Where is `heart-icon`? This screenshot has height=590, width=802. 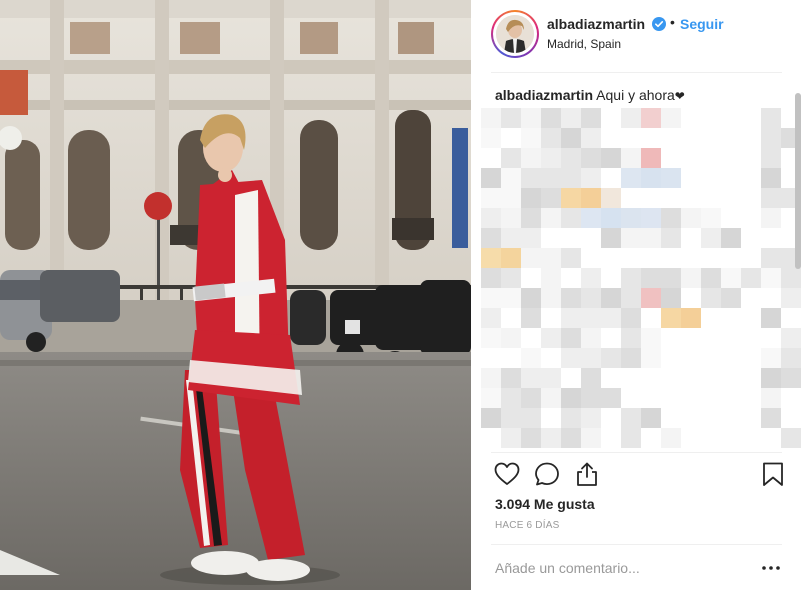
heart-icon is located at coordinates (507, 474).